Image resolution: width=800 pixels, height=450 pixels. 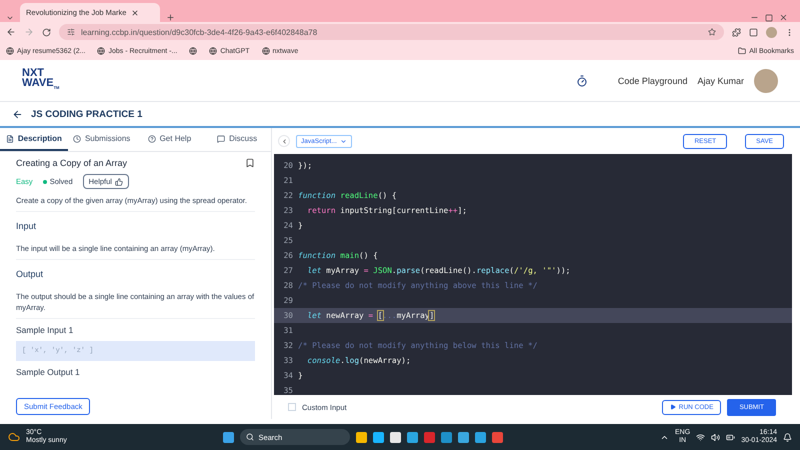 What do you see at coordinates (72, 163) in the screenshot?
I see `problem-title: Creating a Copy of an Array` at bounding box center [72, 163].